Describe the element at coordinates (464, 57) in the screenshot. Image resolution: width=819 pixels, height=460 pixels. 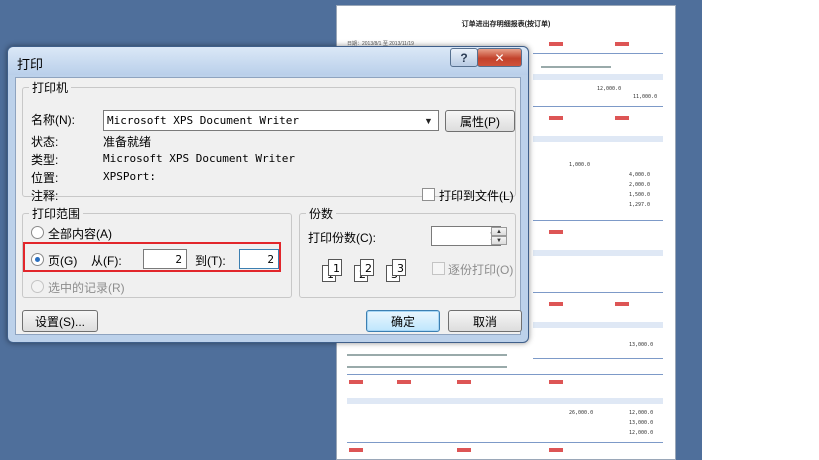
I see `help-button: ?` at that location.